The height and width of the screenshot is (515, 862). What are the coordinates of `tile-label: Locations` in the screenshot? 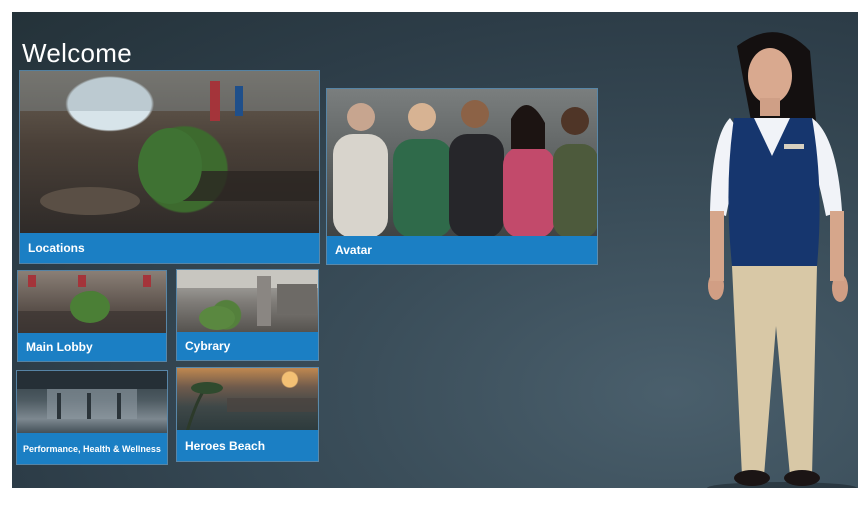 It's located at (169, 248).